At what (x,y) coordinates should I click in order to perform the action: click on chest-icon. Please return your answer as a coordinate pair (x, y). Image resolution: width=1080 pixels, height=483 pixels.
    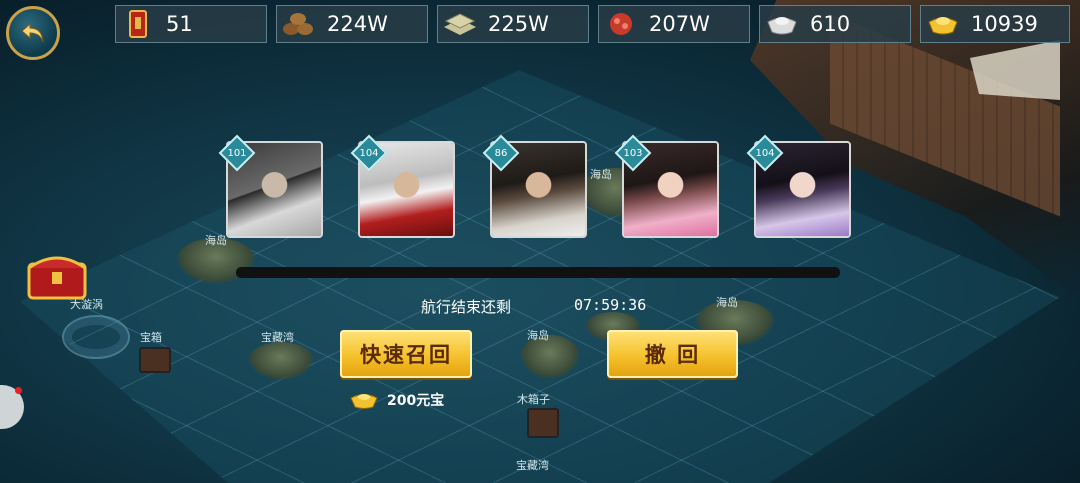
    Looking at the image, I should click on (155, 360).